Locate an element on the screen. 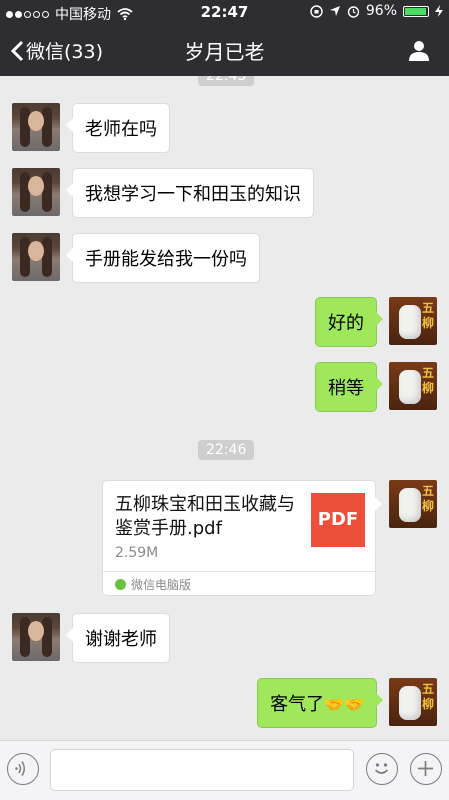  message-input is located at coordinates (202, 770).